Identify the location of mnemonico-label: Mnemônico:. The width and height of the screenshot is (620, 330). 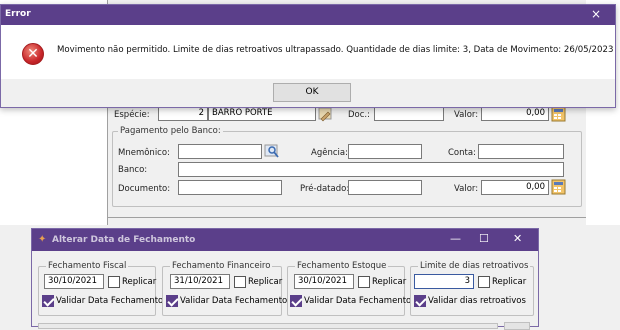
(144, 153).